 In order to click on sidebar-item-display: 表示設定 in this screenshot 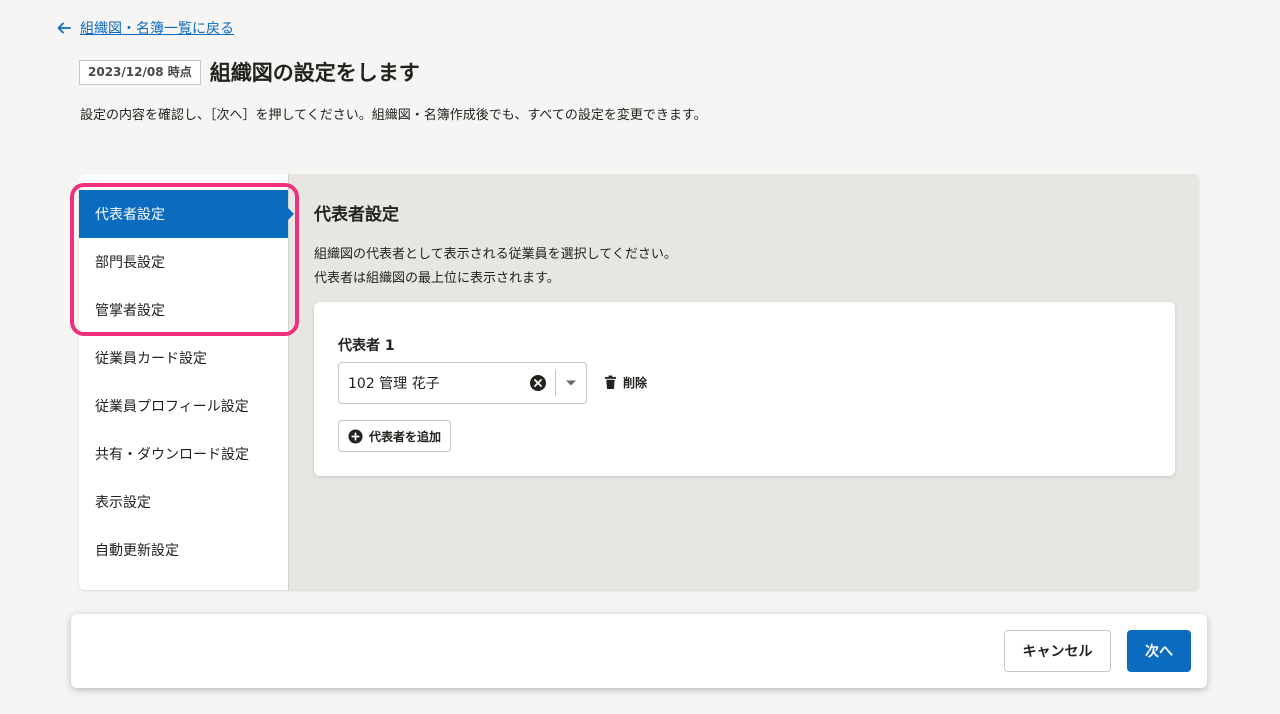, I will do `click(183, 502)`.